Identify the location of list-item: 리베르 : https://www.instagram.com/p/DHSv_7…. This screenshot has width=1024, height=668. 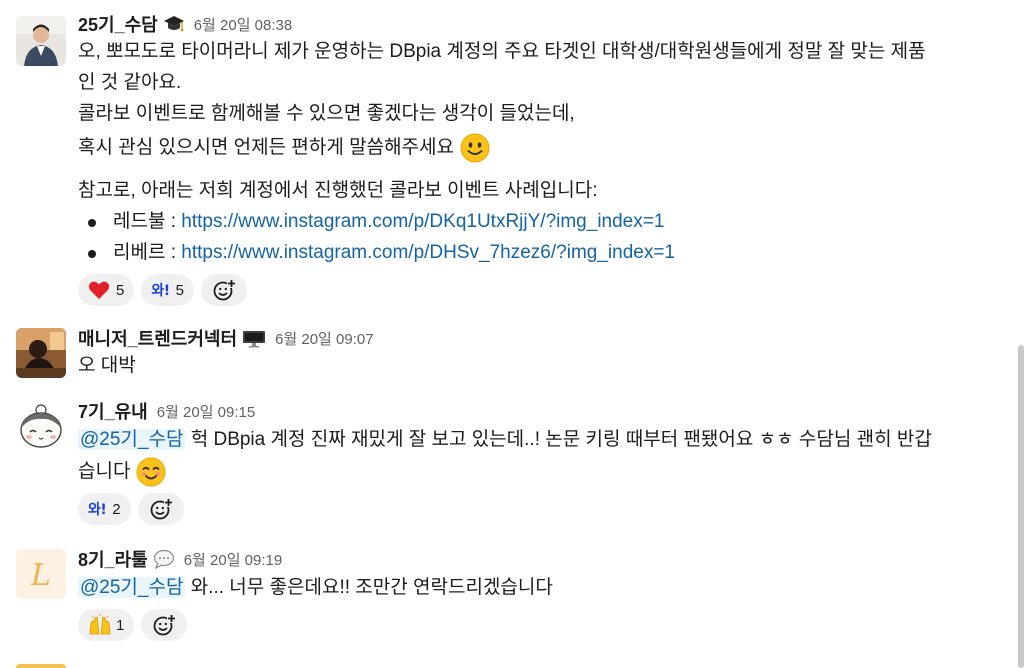
(544, 252).